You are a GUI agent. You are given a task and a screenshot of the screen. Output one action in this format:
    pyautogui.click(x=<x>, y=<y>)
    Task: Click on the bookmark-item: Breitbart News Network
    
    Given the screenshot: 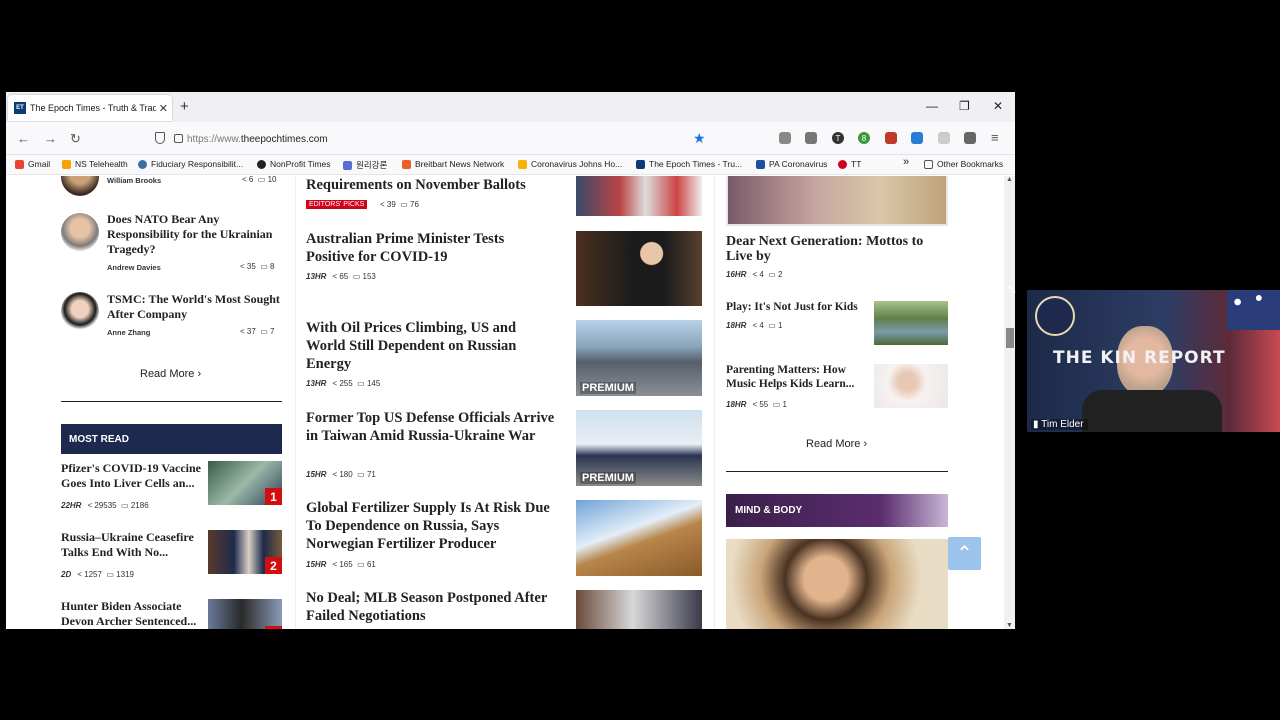 What is the action you would take?
    pyautogui.click(x=453, y=164)
    